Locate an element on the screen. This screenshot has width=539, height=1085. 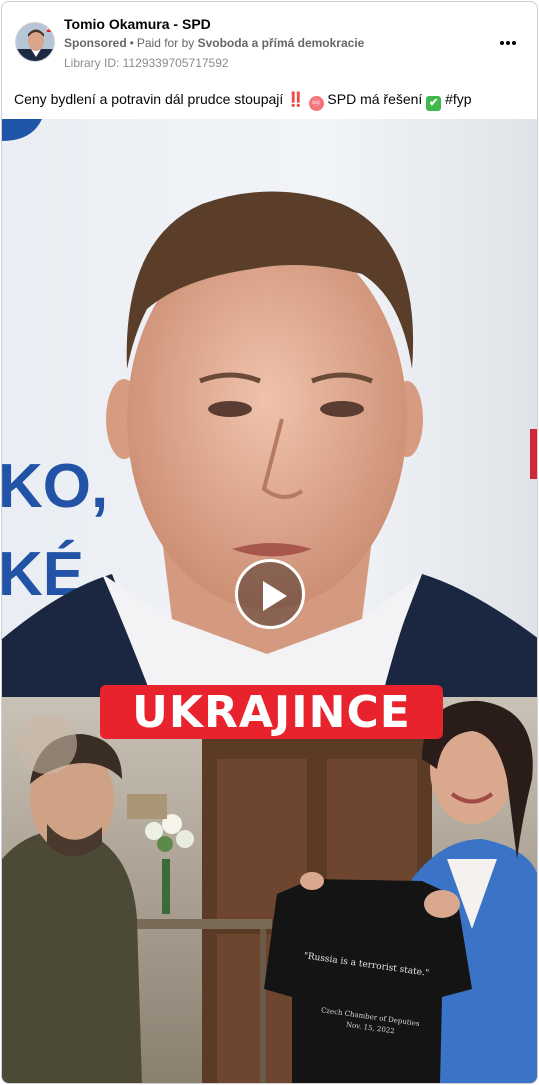
avatar-image is located at coordinates (35, 42).